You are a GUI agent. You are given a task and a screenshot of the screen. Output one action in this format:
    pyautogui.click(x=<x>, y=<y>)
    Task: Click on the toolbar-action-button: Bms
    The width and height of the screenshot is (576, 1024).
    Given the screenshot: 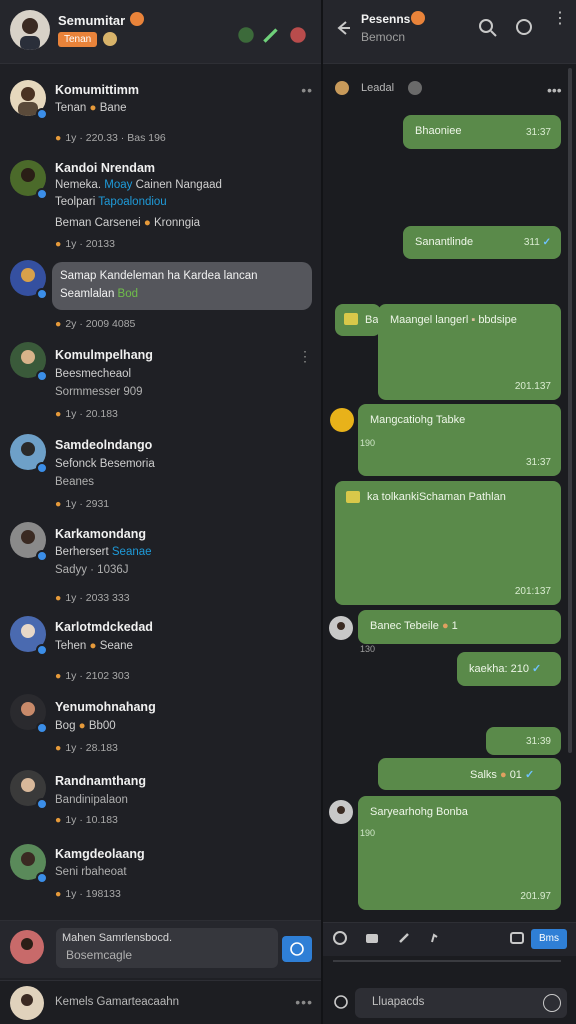 What is the action you would take?
    pyautogui.click(x=549, y=939)
    